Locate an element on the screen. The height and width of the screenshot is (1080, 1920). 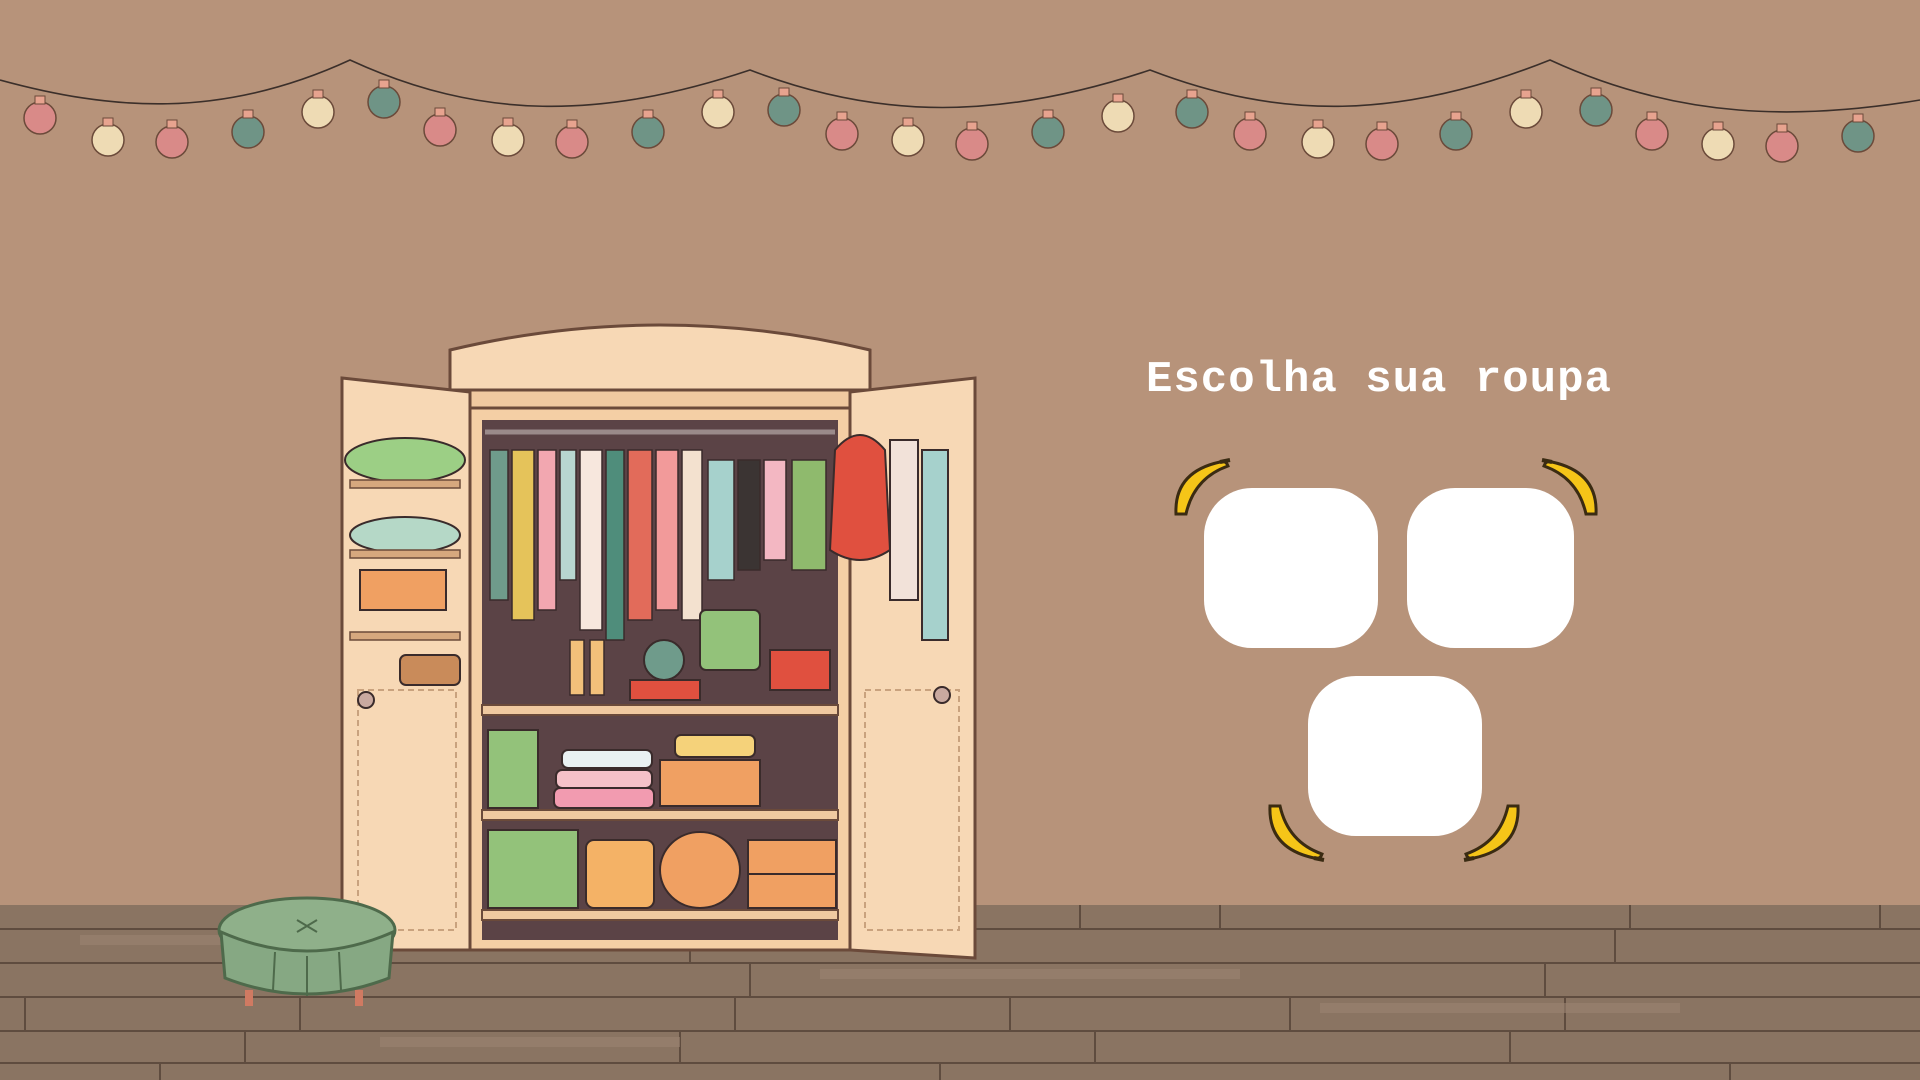
string-lights is located at coordinates (960, 111).